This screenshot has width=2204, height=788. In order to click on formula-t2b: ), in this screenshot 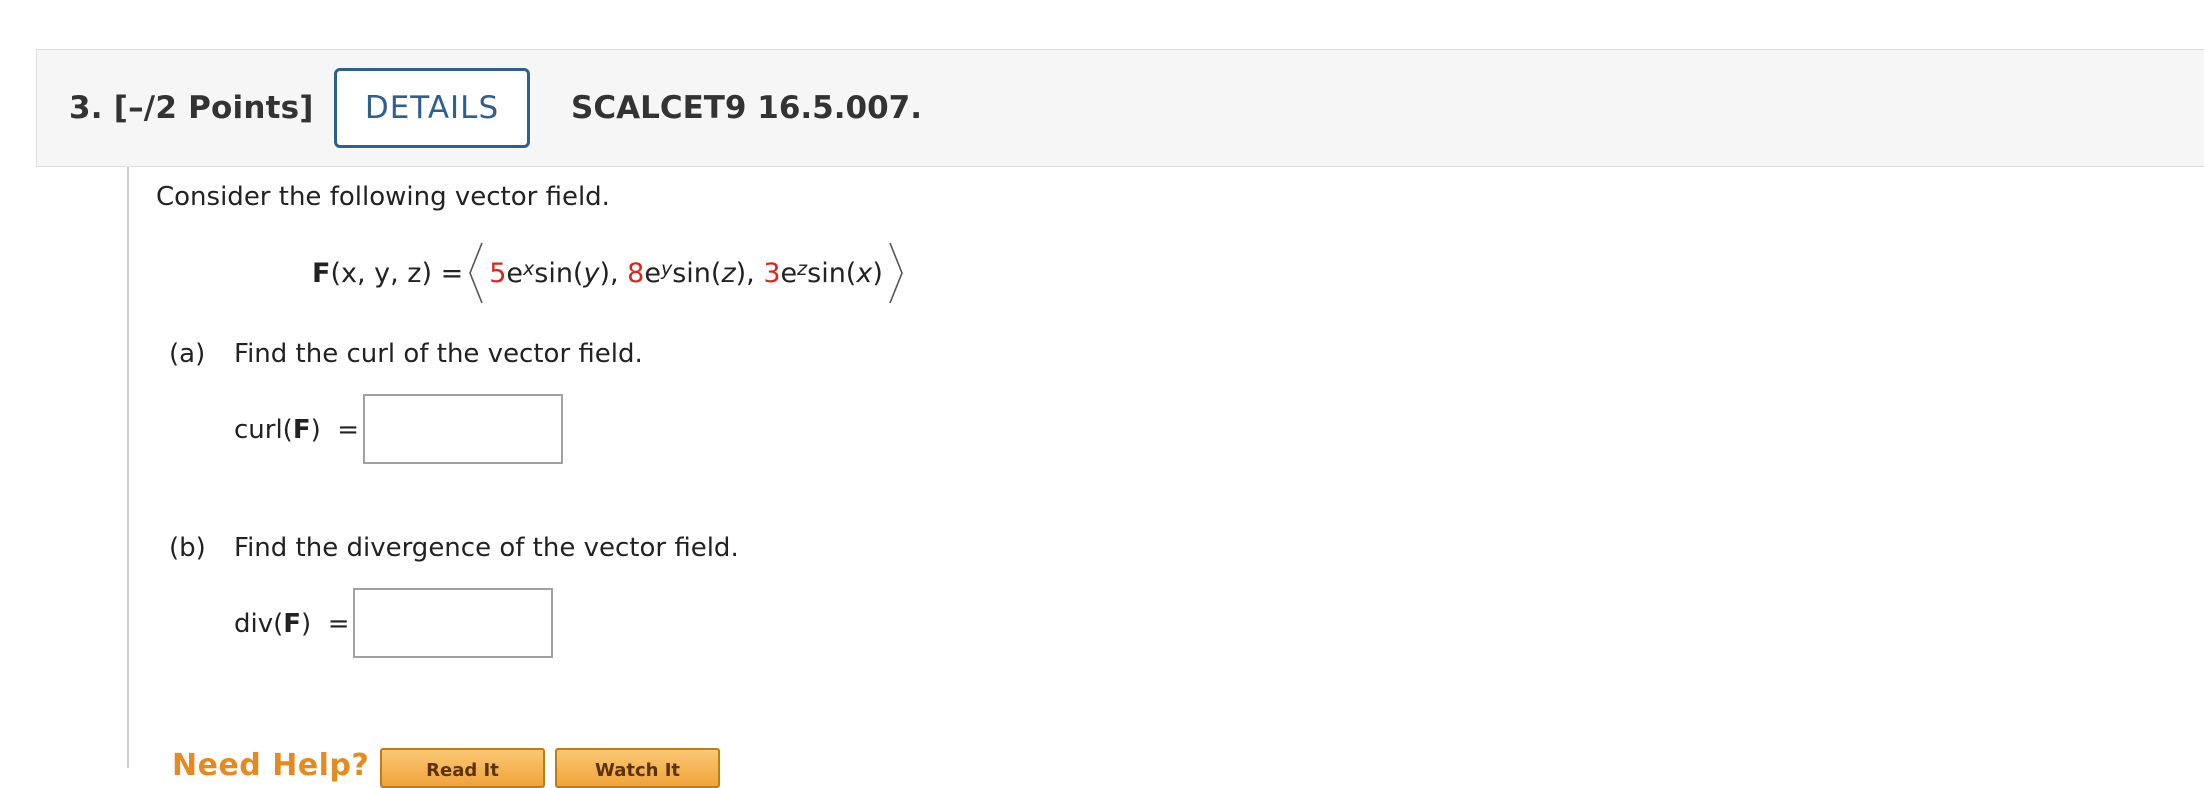, I will do `click(749, 273)`.